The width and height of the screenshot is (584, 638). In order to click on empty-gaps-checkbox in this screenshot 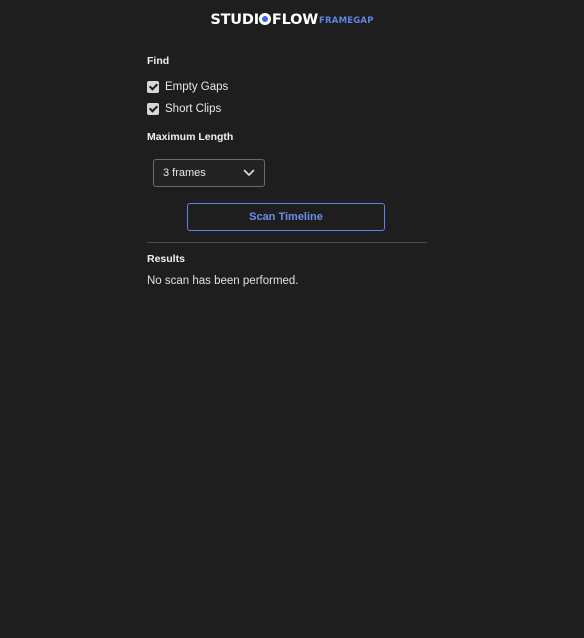, I will do `click(153, 87)`.